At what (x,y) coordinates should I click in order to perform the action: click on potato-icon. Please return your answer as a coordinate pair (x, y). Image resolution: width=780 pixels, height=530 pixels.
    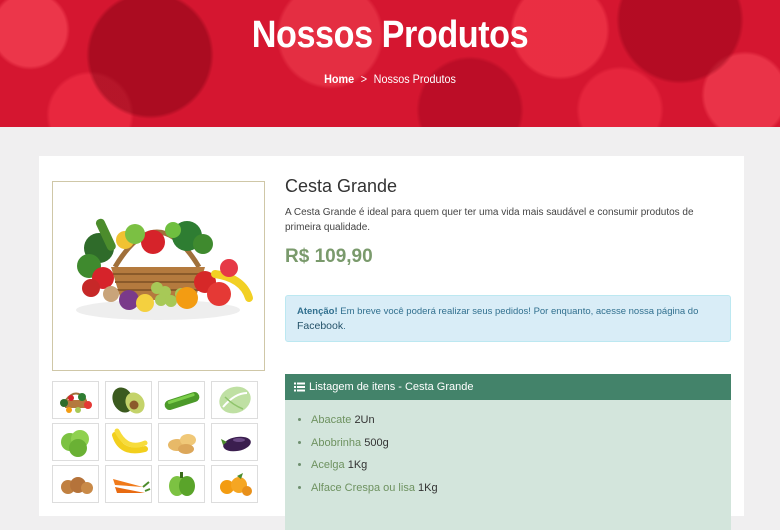
    Looking at the image, I should click on (181, 444).